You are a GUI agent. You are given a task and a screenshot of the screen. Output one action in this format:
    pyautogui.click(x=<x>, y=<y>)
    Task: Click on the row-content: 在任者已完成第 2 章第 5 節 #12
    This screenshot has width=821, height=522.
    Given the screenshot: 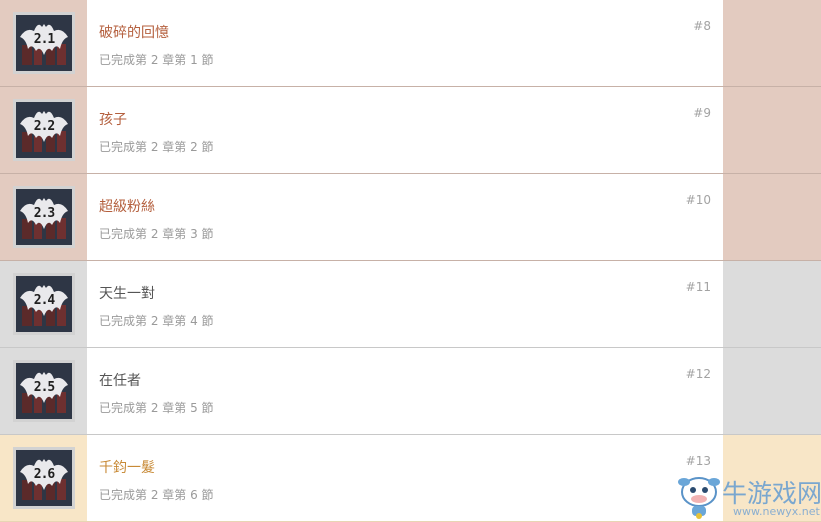 What is the action you would take?
    pyautogui.click(x=405, y=391)
    